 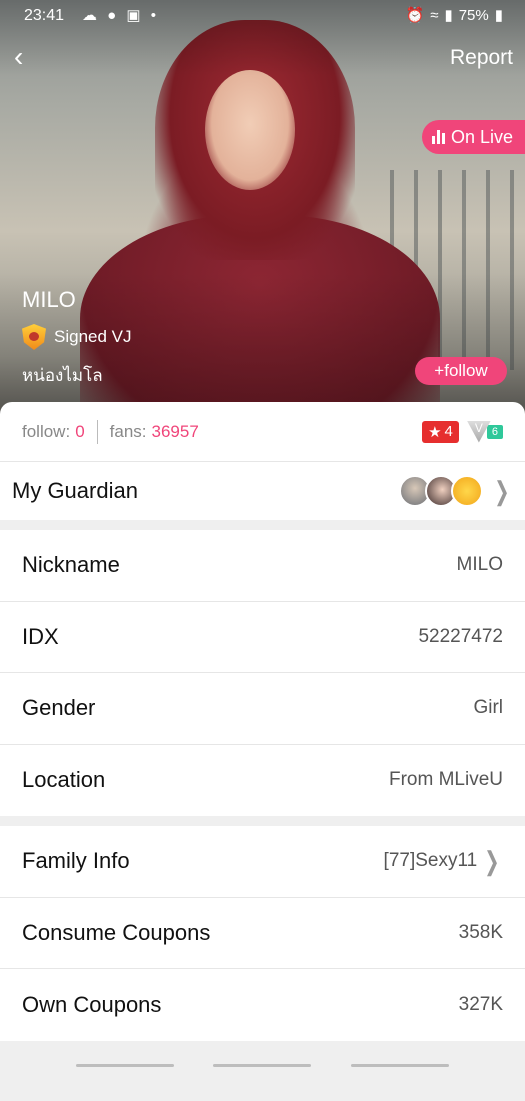 What do you see at coordinates (29, 57) in the screenshot?
I see `back-button: ‹` at bounding box center [29, 57].